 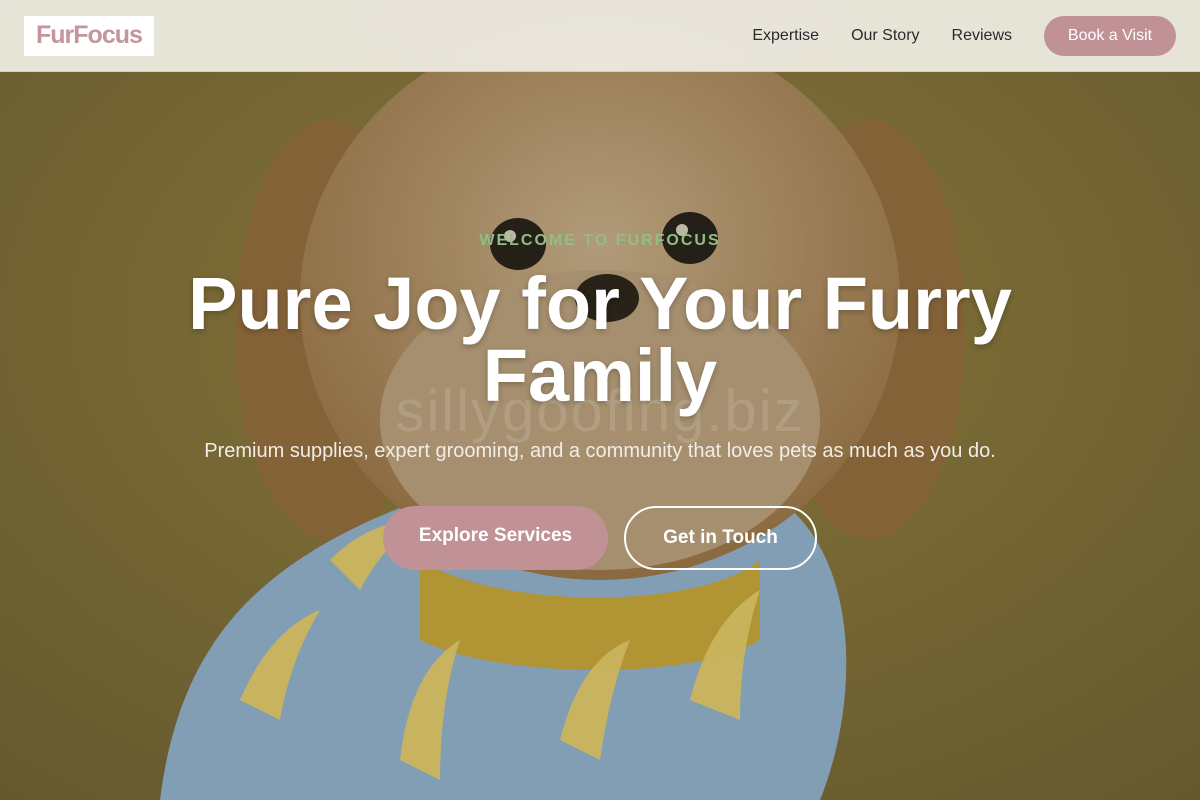 I want to click on hero-eyebrow: WELCOME TO FURFOCUS, so click(x=600, y=240).